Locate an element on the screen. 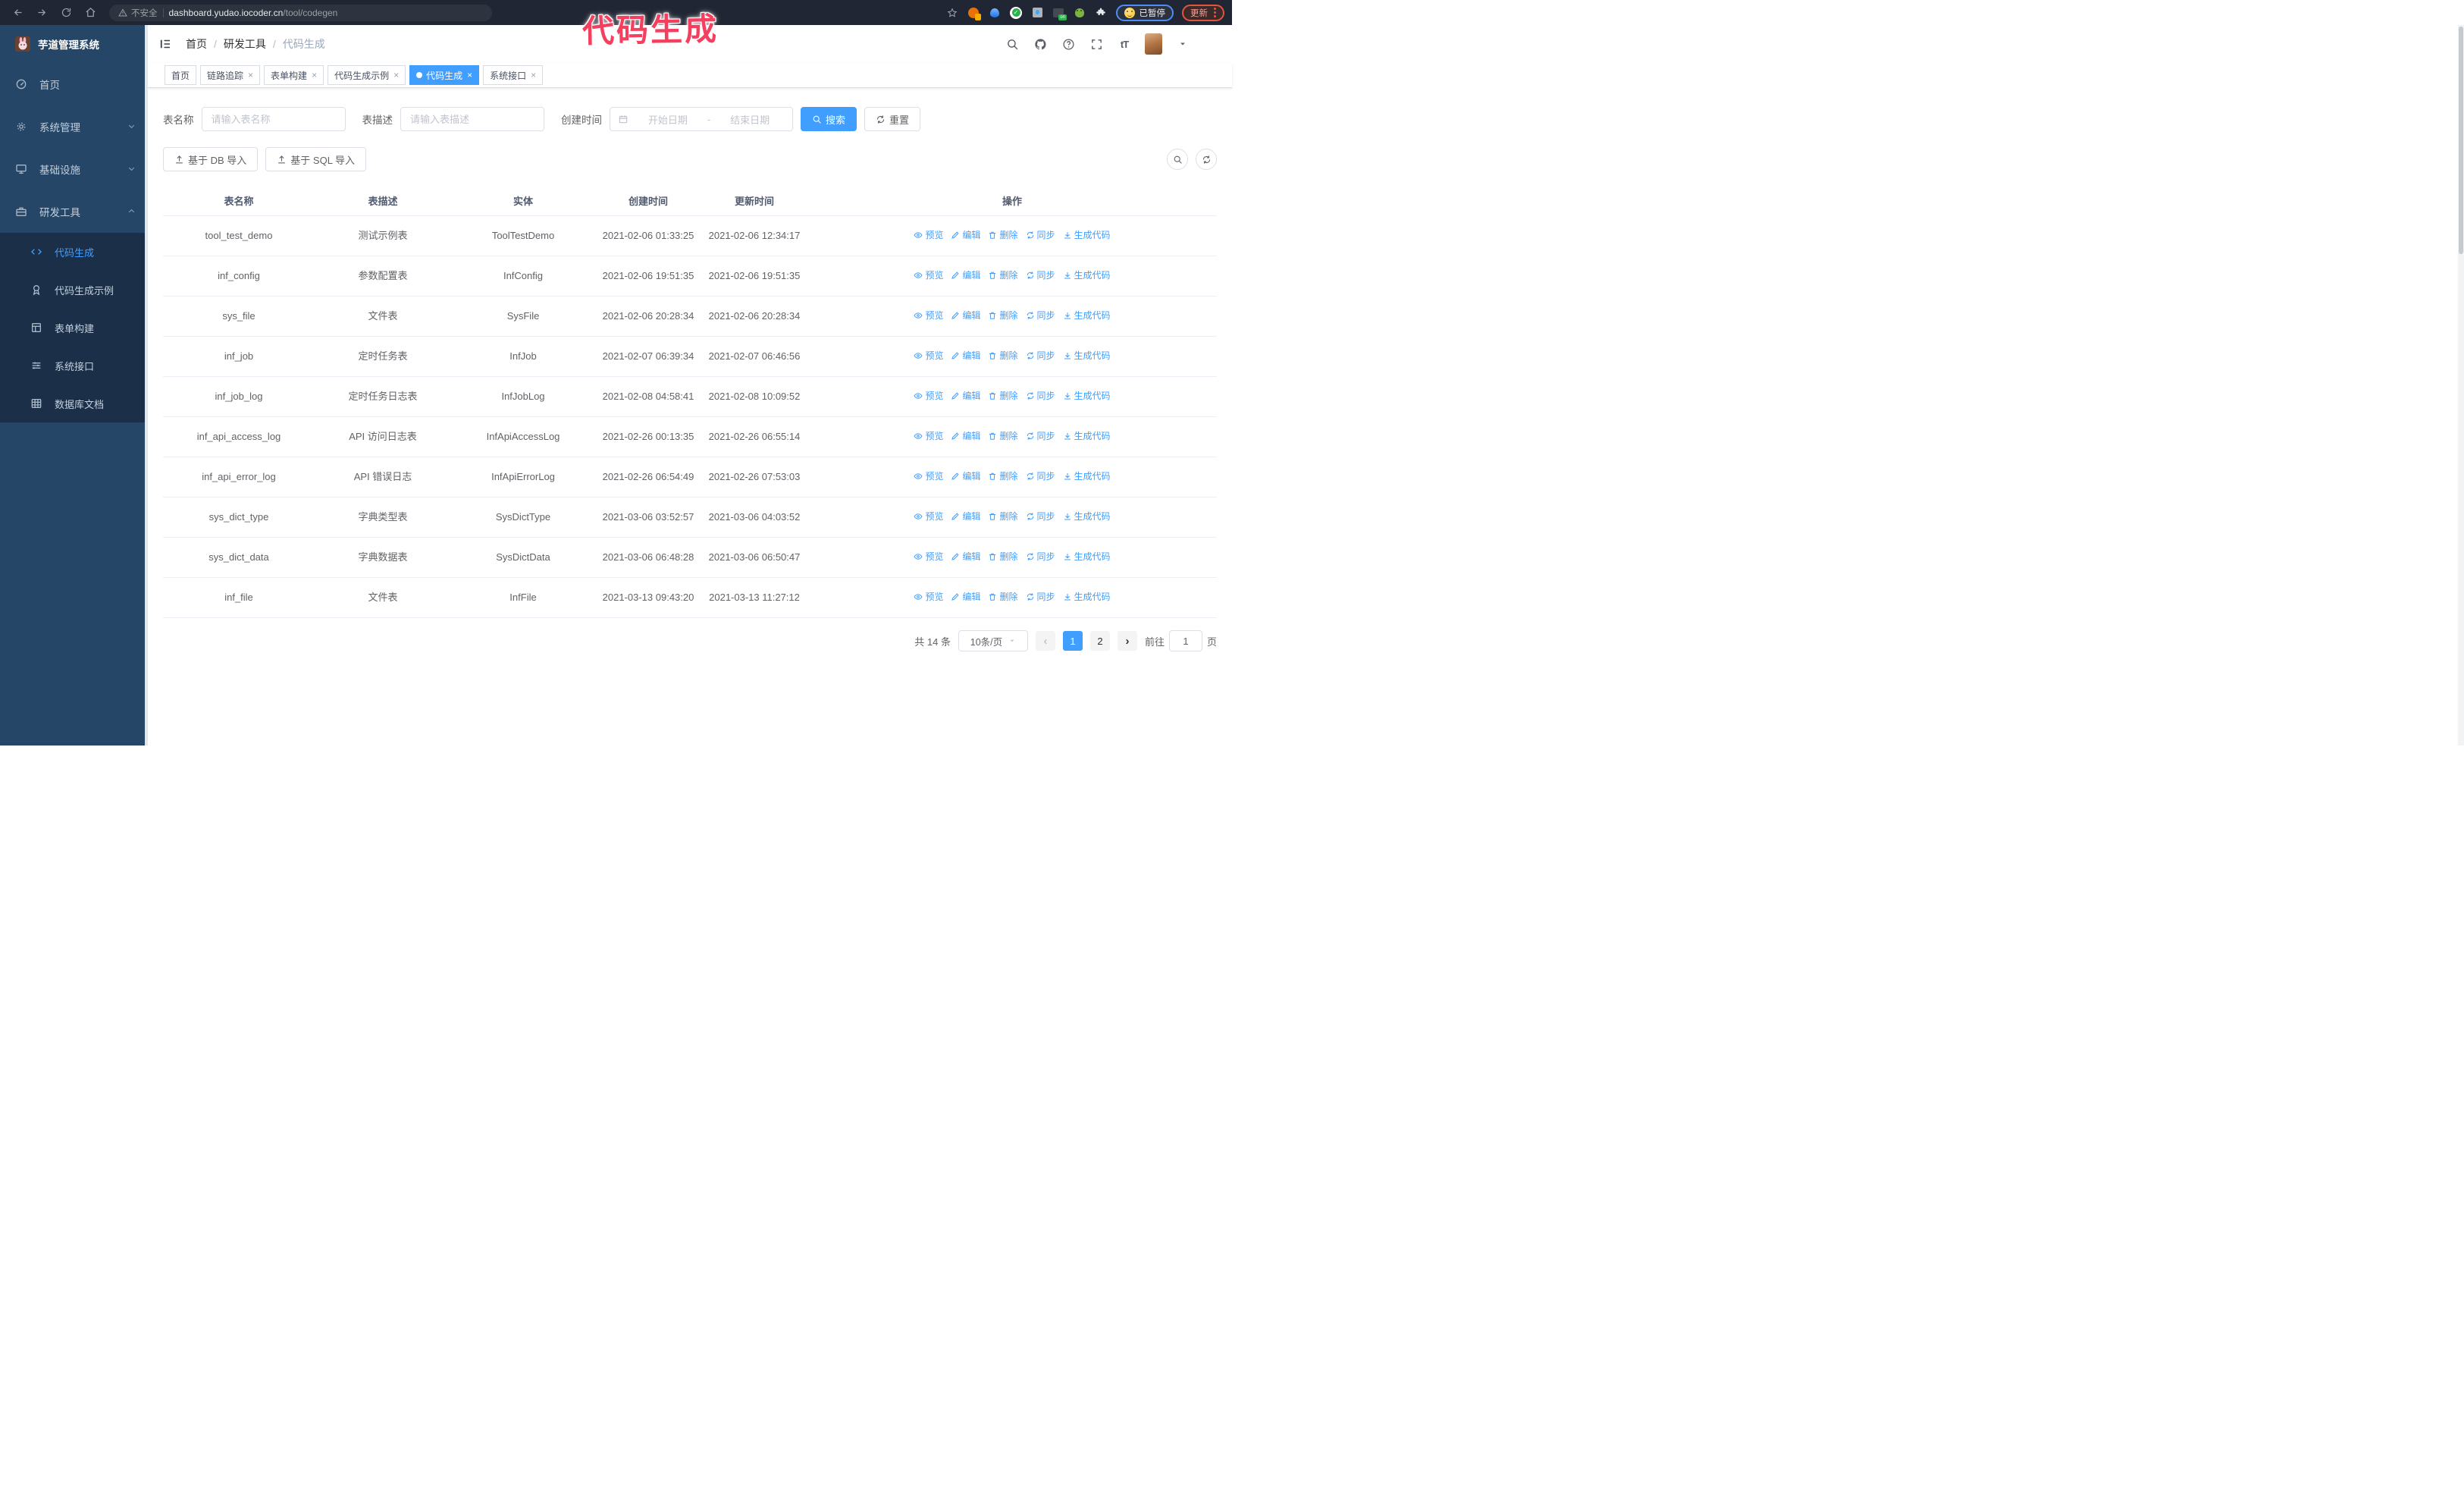 The width and height of the screenshot is (2464, 1491). search-button: 搜索 is located at coordinates (829, 119).